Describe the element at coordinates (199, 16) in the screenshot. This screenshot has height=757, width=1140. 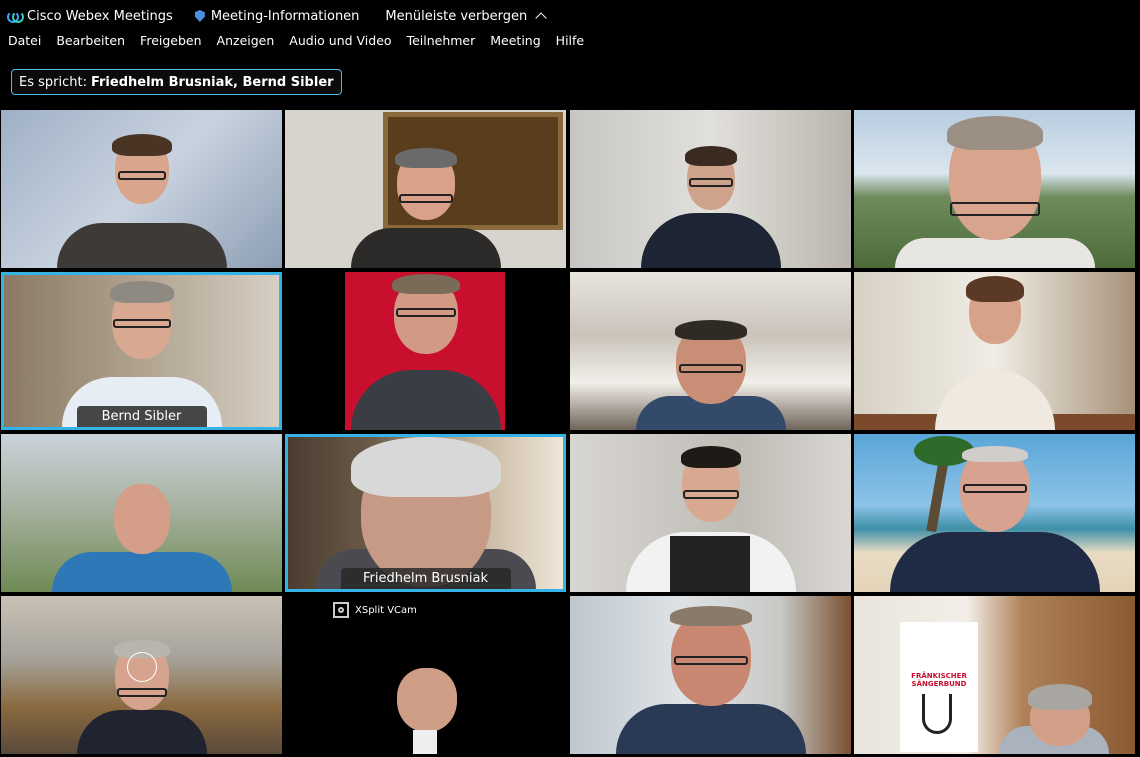
I see `shield-icon` at that location.